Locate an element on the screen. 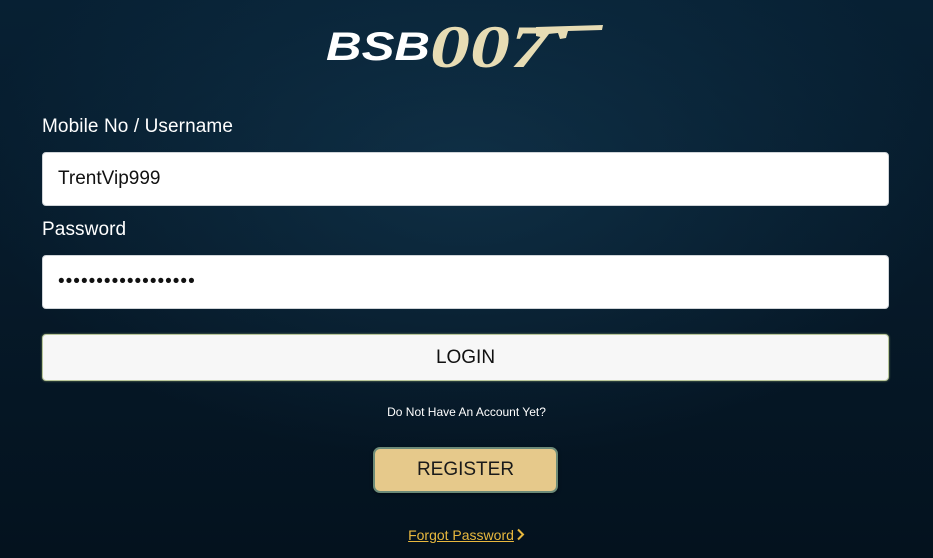 Image resolution: width=933 pixels, height=558 pixels. signup-prompt: Do Not Have An Account Yet? is located at coordinates (466, 412).